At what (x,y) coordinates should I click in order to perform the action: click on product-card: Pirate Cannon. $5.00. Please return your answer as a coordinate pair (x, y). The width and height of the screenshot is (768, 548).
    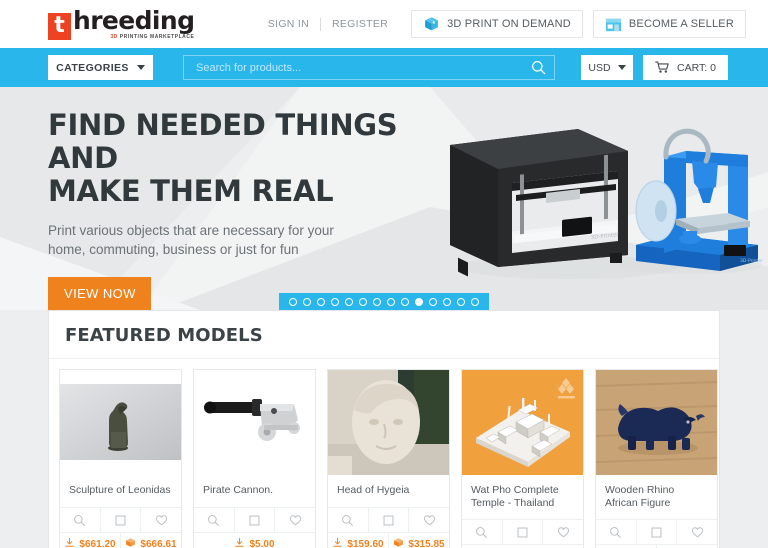
    Looking at the image, I should click on (254, 458).